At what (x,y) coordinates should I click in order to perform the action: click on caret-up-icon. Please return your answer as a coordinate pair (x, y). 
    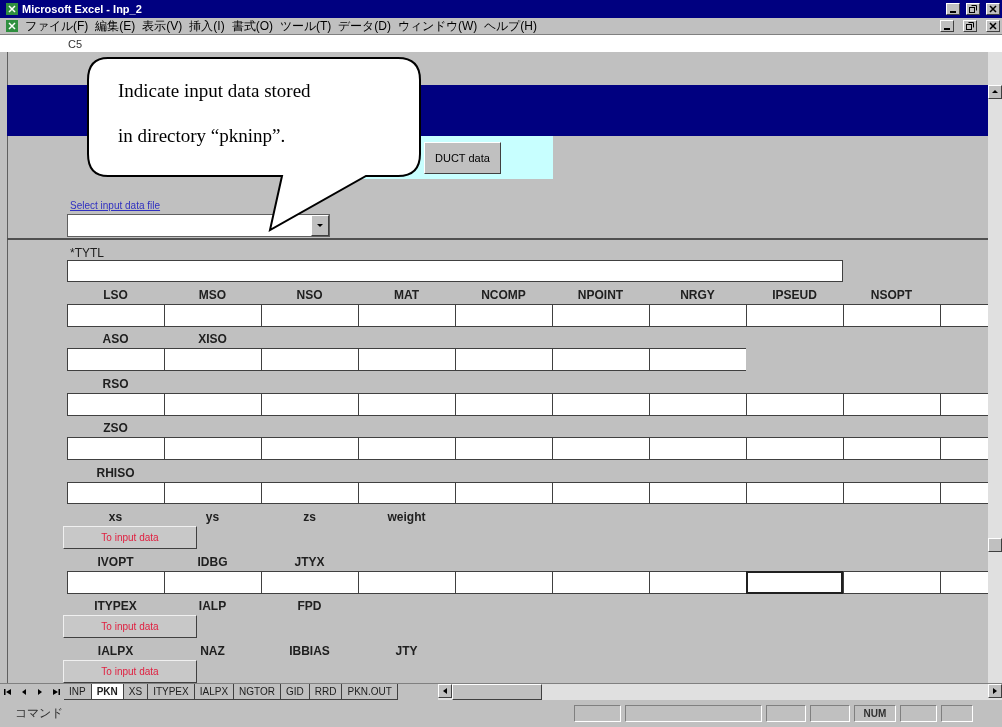
    Looking at the image, I should click on (995, 92).